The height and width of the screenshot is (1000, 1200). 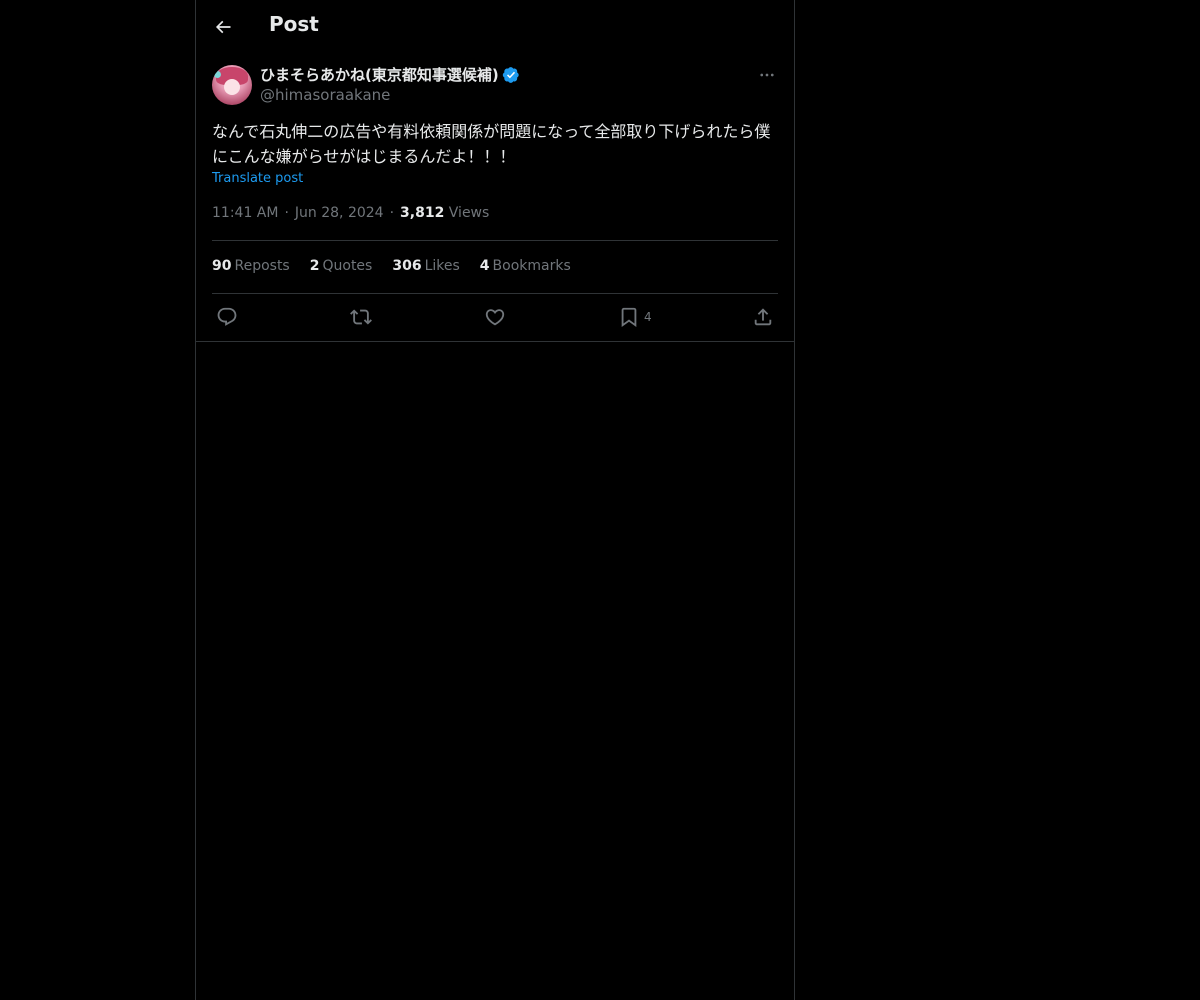 I want to click on reply-icon, so click(x=227, y=316).